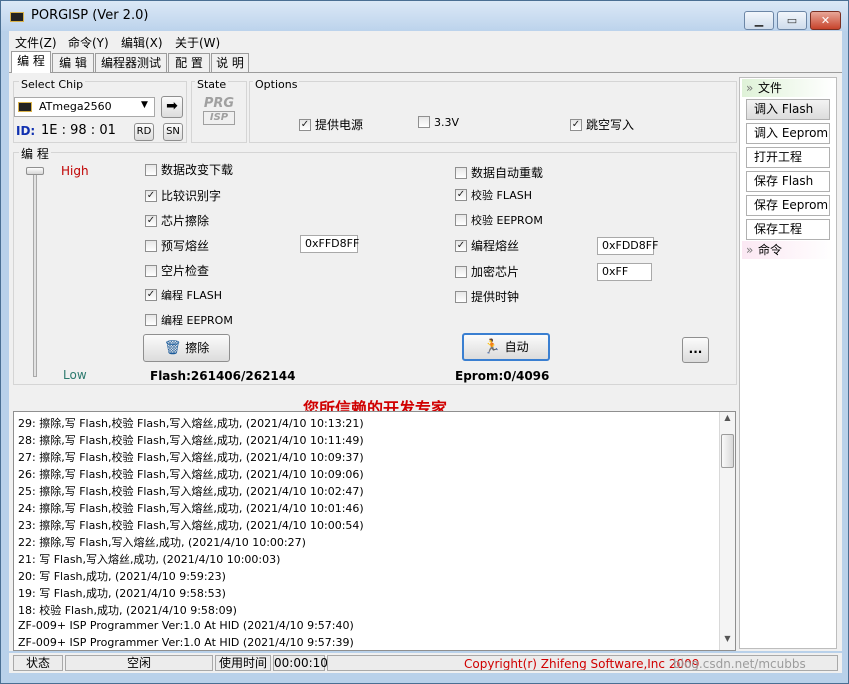  Describe the element at coordinates (727, 420) in the screenshot. I see `scroll-up-icon: ▲` at that location.